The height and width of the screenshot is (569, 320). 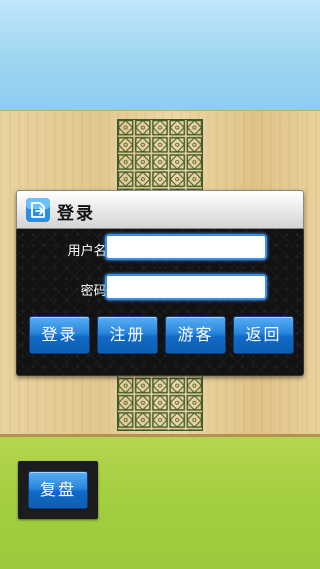 I want to click on replay-button: 复盘, so click(x=58, y=490).